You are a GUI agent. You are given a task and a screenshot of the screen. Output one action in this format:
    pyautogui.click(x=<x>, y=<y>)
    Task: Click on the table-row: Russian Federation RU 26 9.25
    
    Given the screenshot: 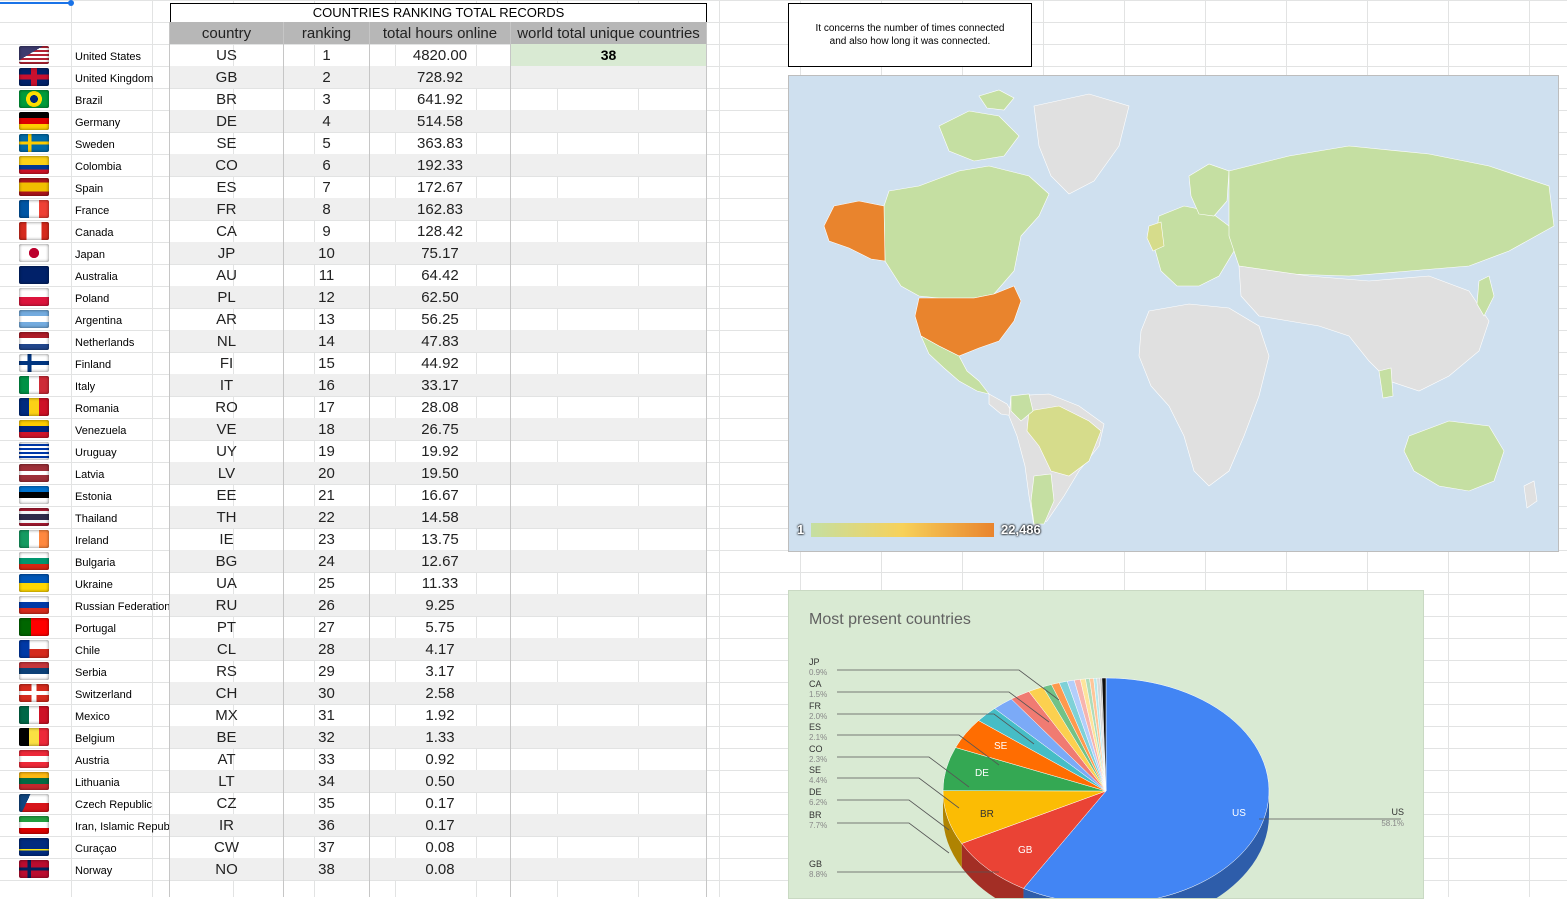 What is the action you would take?
    pyautogui.click(x=353, y=605)
    